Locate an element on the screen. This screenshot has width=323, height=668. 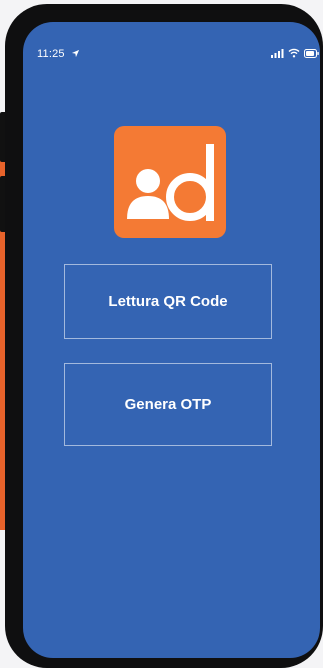
app-logo-icon: d is located at coordinates (170, 182).